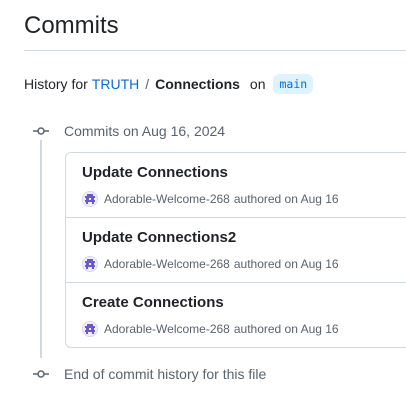 The image size is (406, 399). I want to click on timeline-line, so click(41, 249).